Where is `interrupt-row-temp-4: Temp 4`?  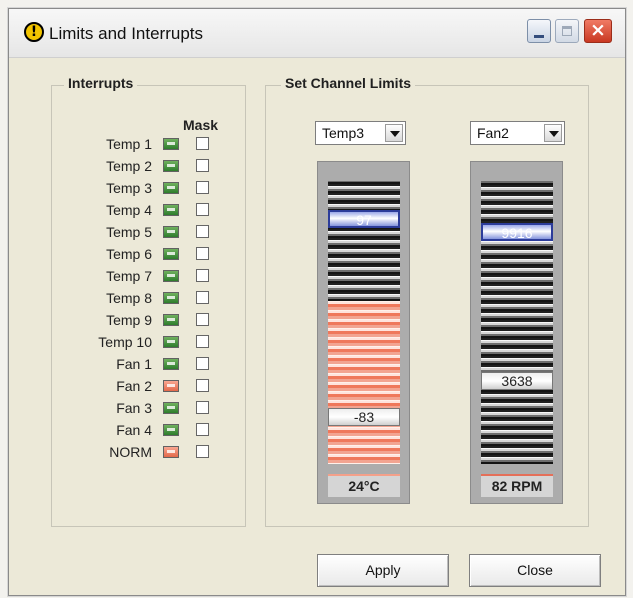
interrupt-row-temp-4: Temp 4 is located at coordinates (147, 210).